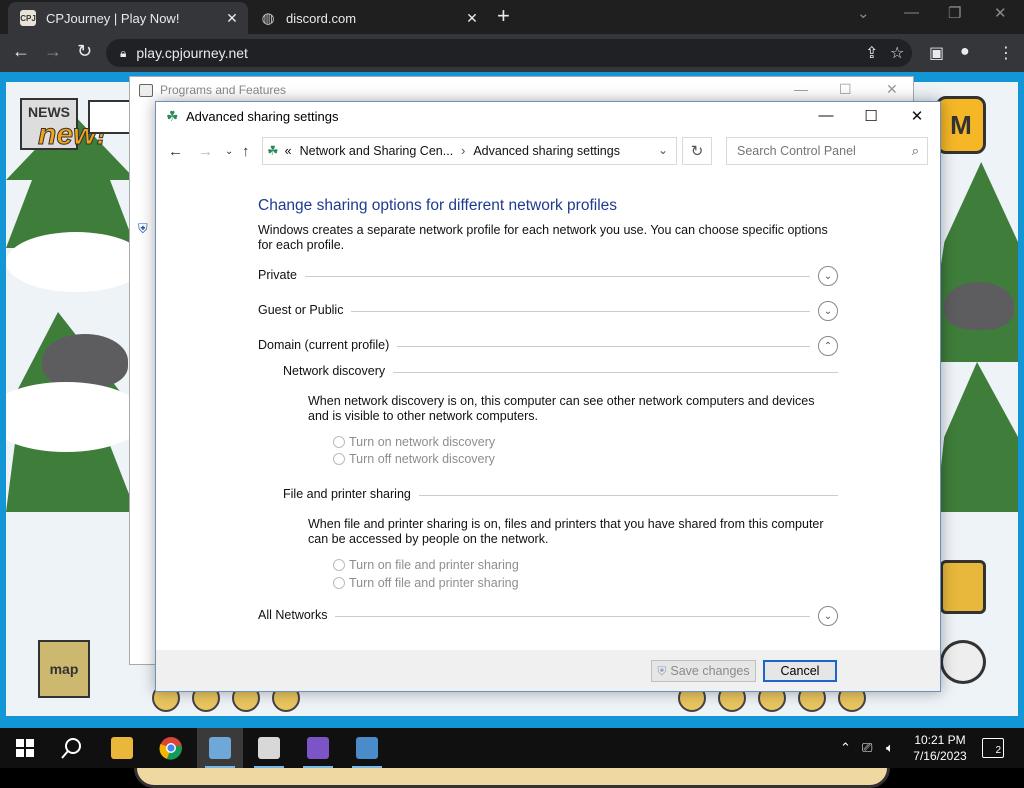  I want to click on share-icon: ⇪, so click(871, 53).